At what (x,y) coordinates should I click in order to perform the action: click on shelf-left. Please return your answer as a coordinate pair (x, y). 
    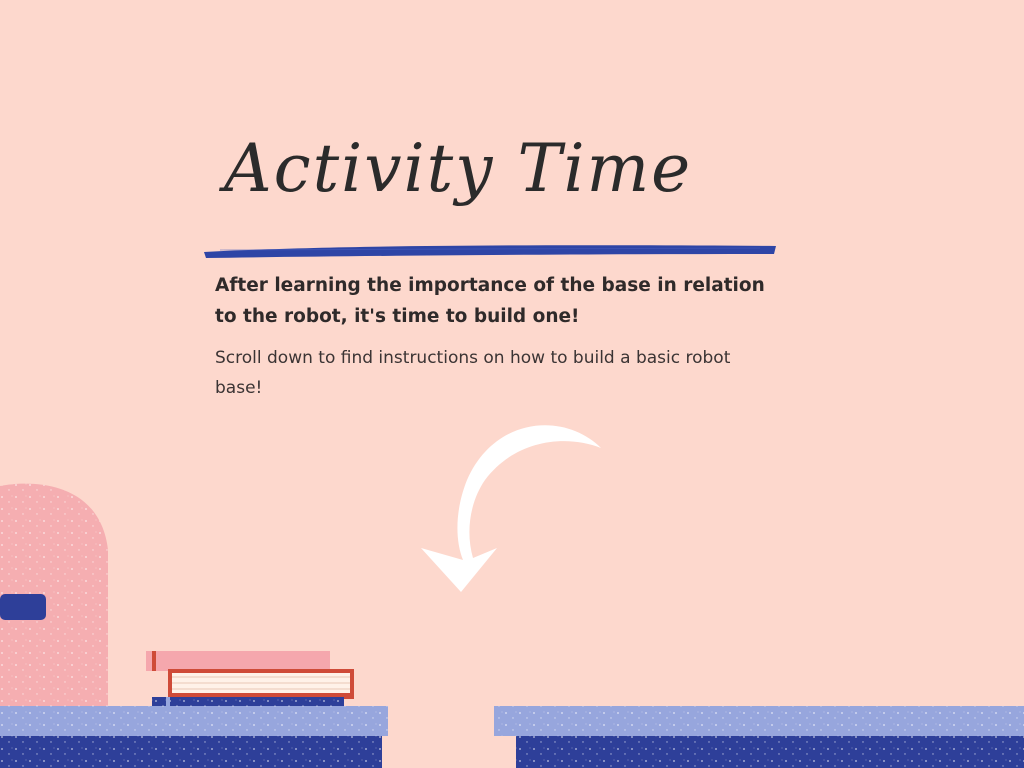
    Looking at the image, I should click on (194, 737).